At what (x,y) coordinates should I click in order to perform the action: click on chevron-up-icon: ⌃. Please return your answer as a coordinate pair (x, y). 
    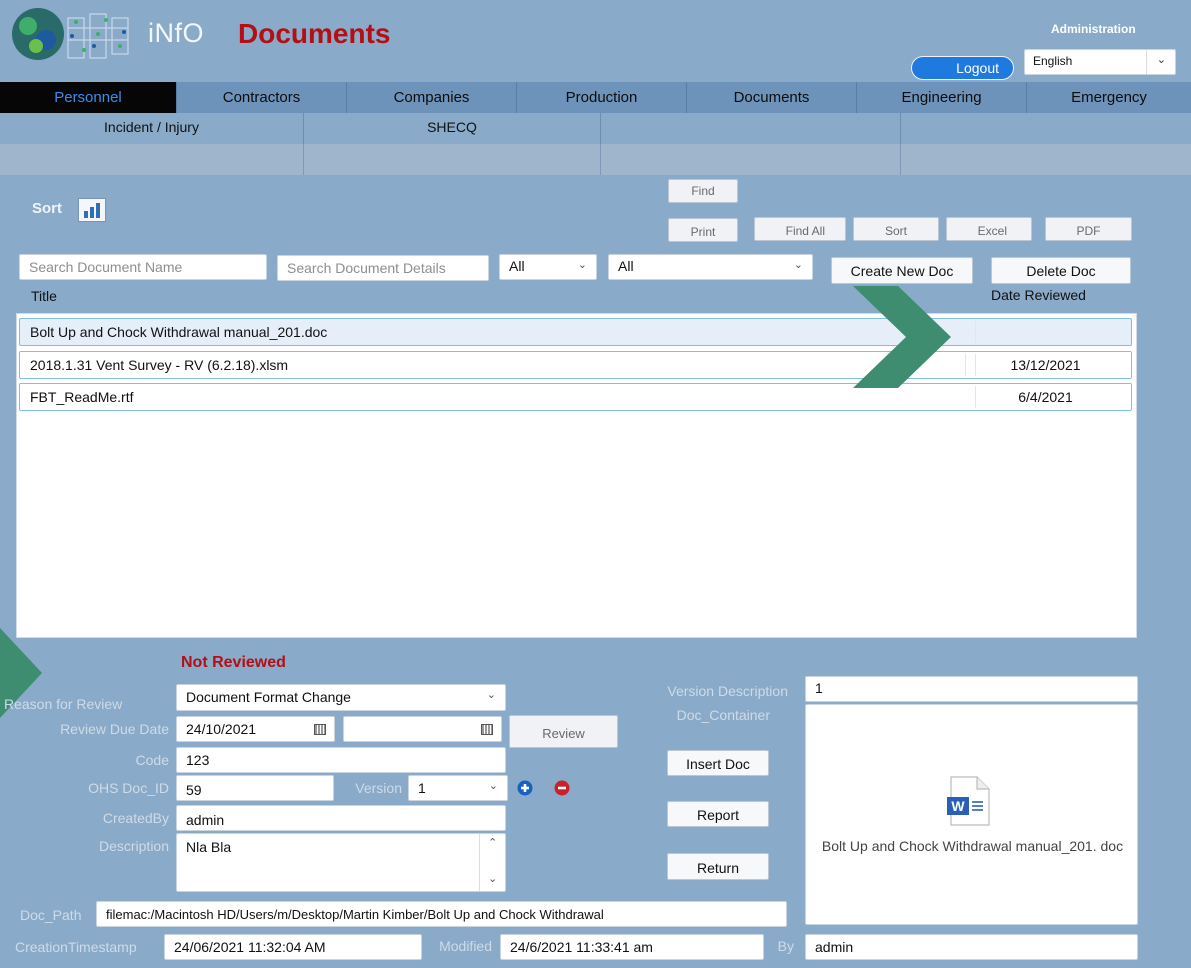
    Looking at the image, I should click on (493, 843).